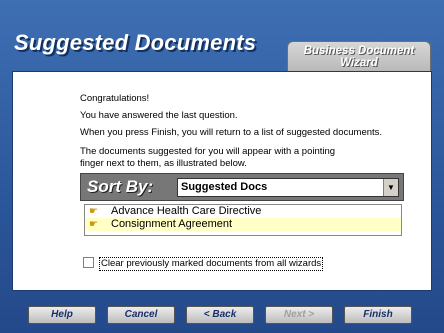  What do you see at coordinates (224, 187) in the screenshot?
I see `sort-selected-value: Suggested Docs` at bounding box center [224, 187].